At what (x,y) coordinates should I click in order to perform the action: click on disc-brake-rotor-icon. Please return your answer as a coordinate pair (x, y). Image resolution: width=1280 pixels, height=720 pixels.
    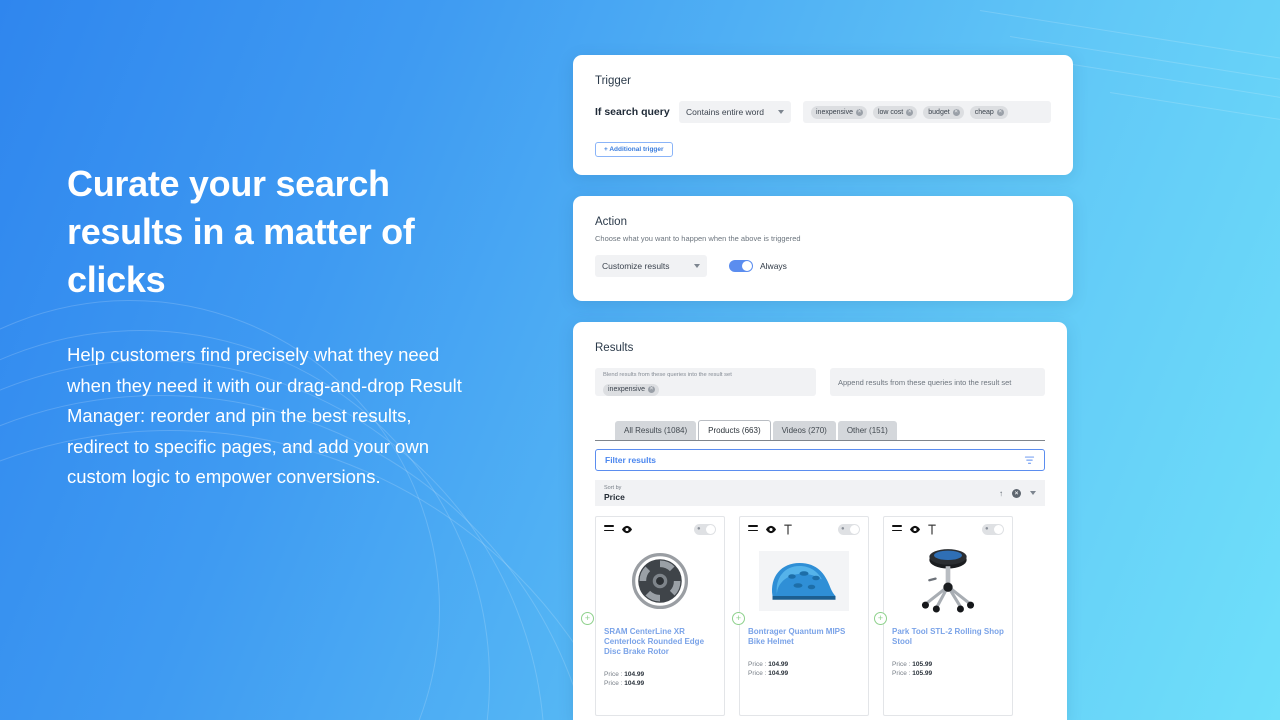
    Looking at the image, I should click on (660, 581).